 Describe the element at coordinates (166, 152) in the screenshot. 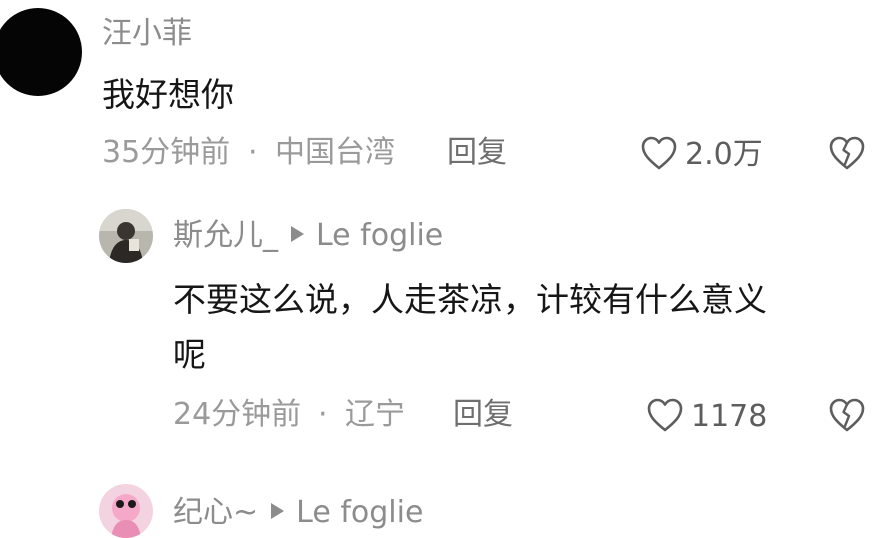

I see `comment-time: 35分钟前` at that location.